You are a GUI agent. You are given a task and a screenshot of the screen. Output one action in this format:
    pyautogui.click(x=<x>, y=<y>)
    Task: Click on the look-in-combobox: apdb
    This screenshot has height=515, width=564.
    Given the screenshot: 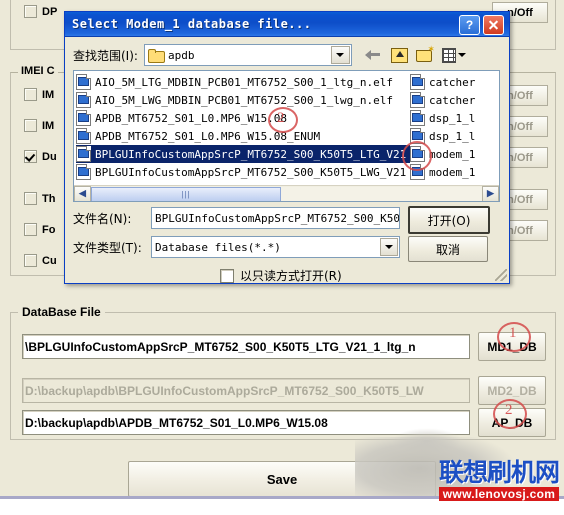 What is the action you would take?
    pyautogui.click(x=247, y=55)
    